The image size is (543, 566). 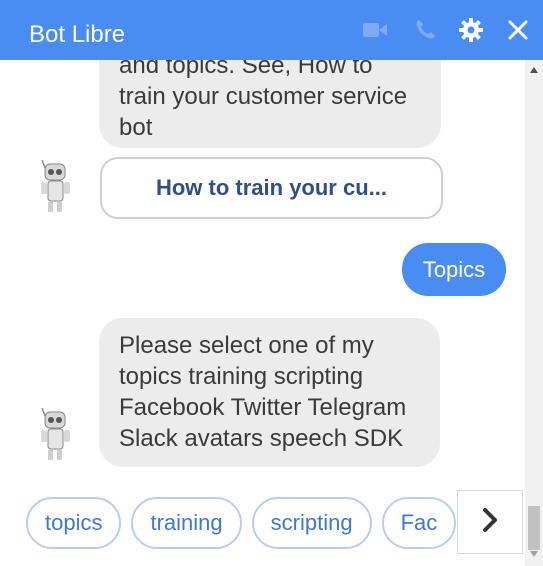 What do you see at coordinates (534, 73) in the screenshot?
I see `scroll-up-arrow-icon` at bounding box center [534, 73].